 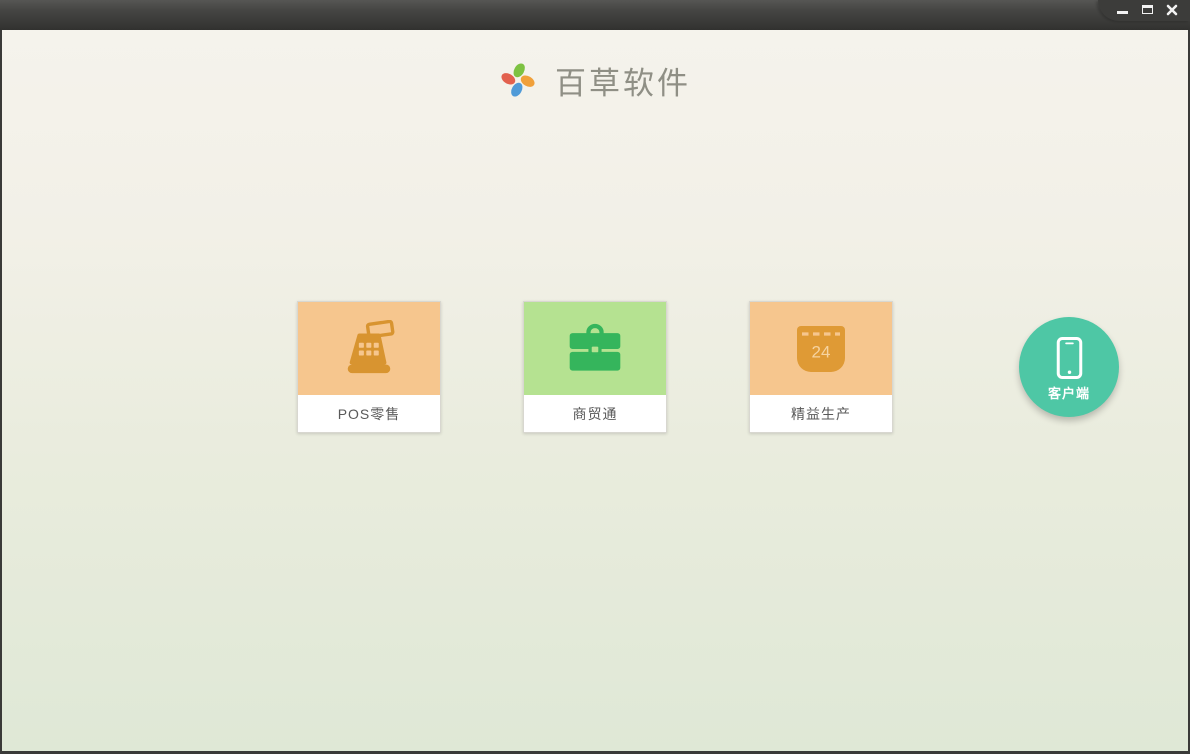 I want to click on calendar-icon: 24, so click(x=821, y=348).